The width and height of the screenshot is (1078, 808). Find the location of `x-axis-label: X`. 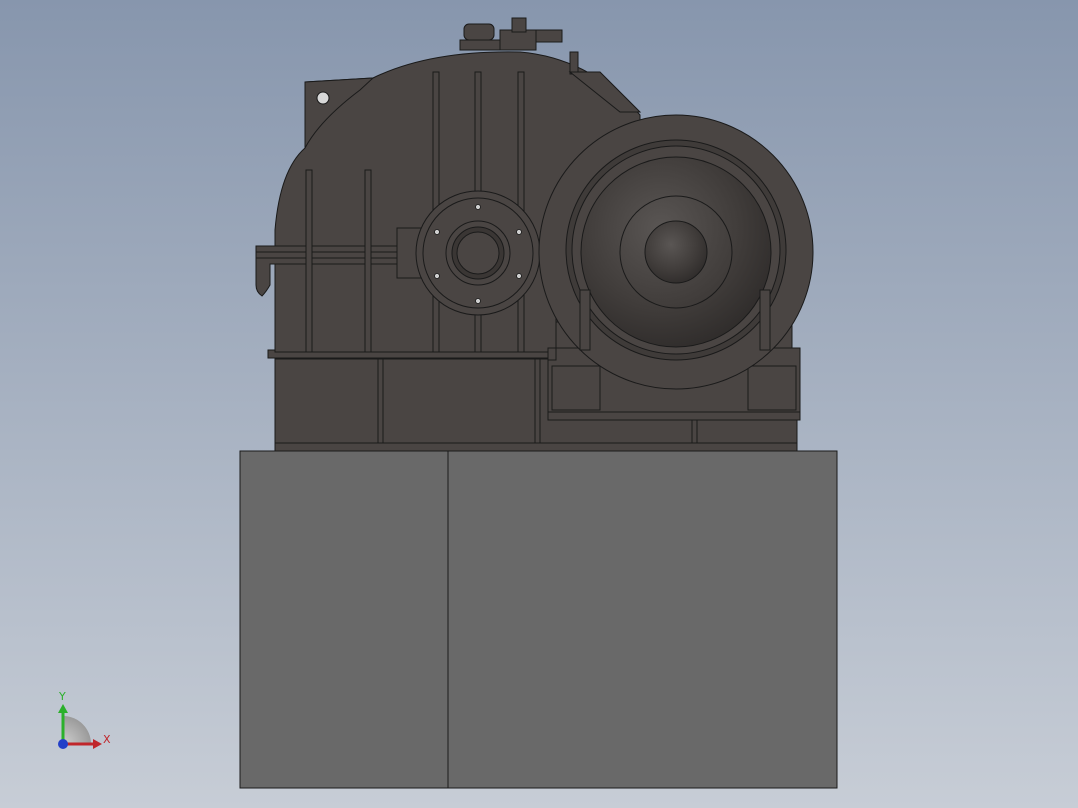

x-axis-label: X is located at coordinates (107, 739).